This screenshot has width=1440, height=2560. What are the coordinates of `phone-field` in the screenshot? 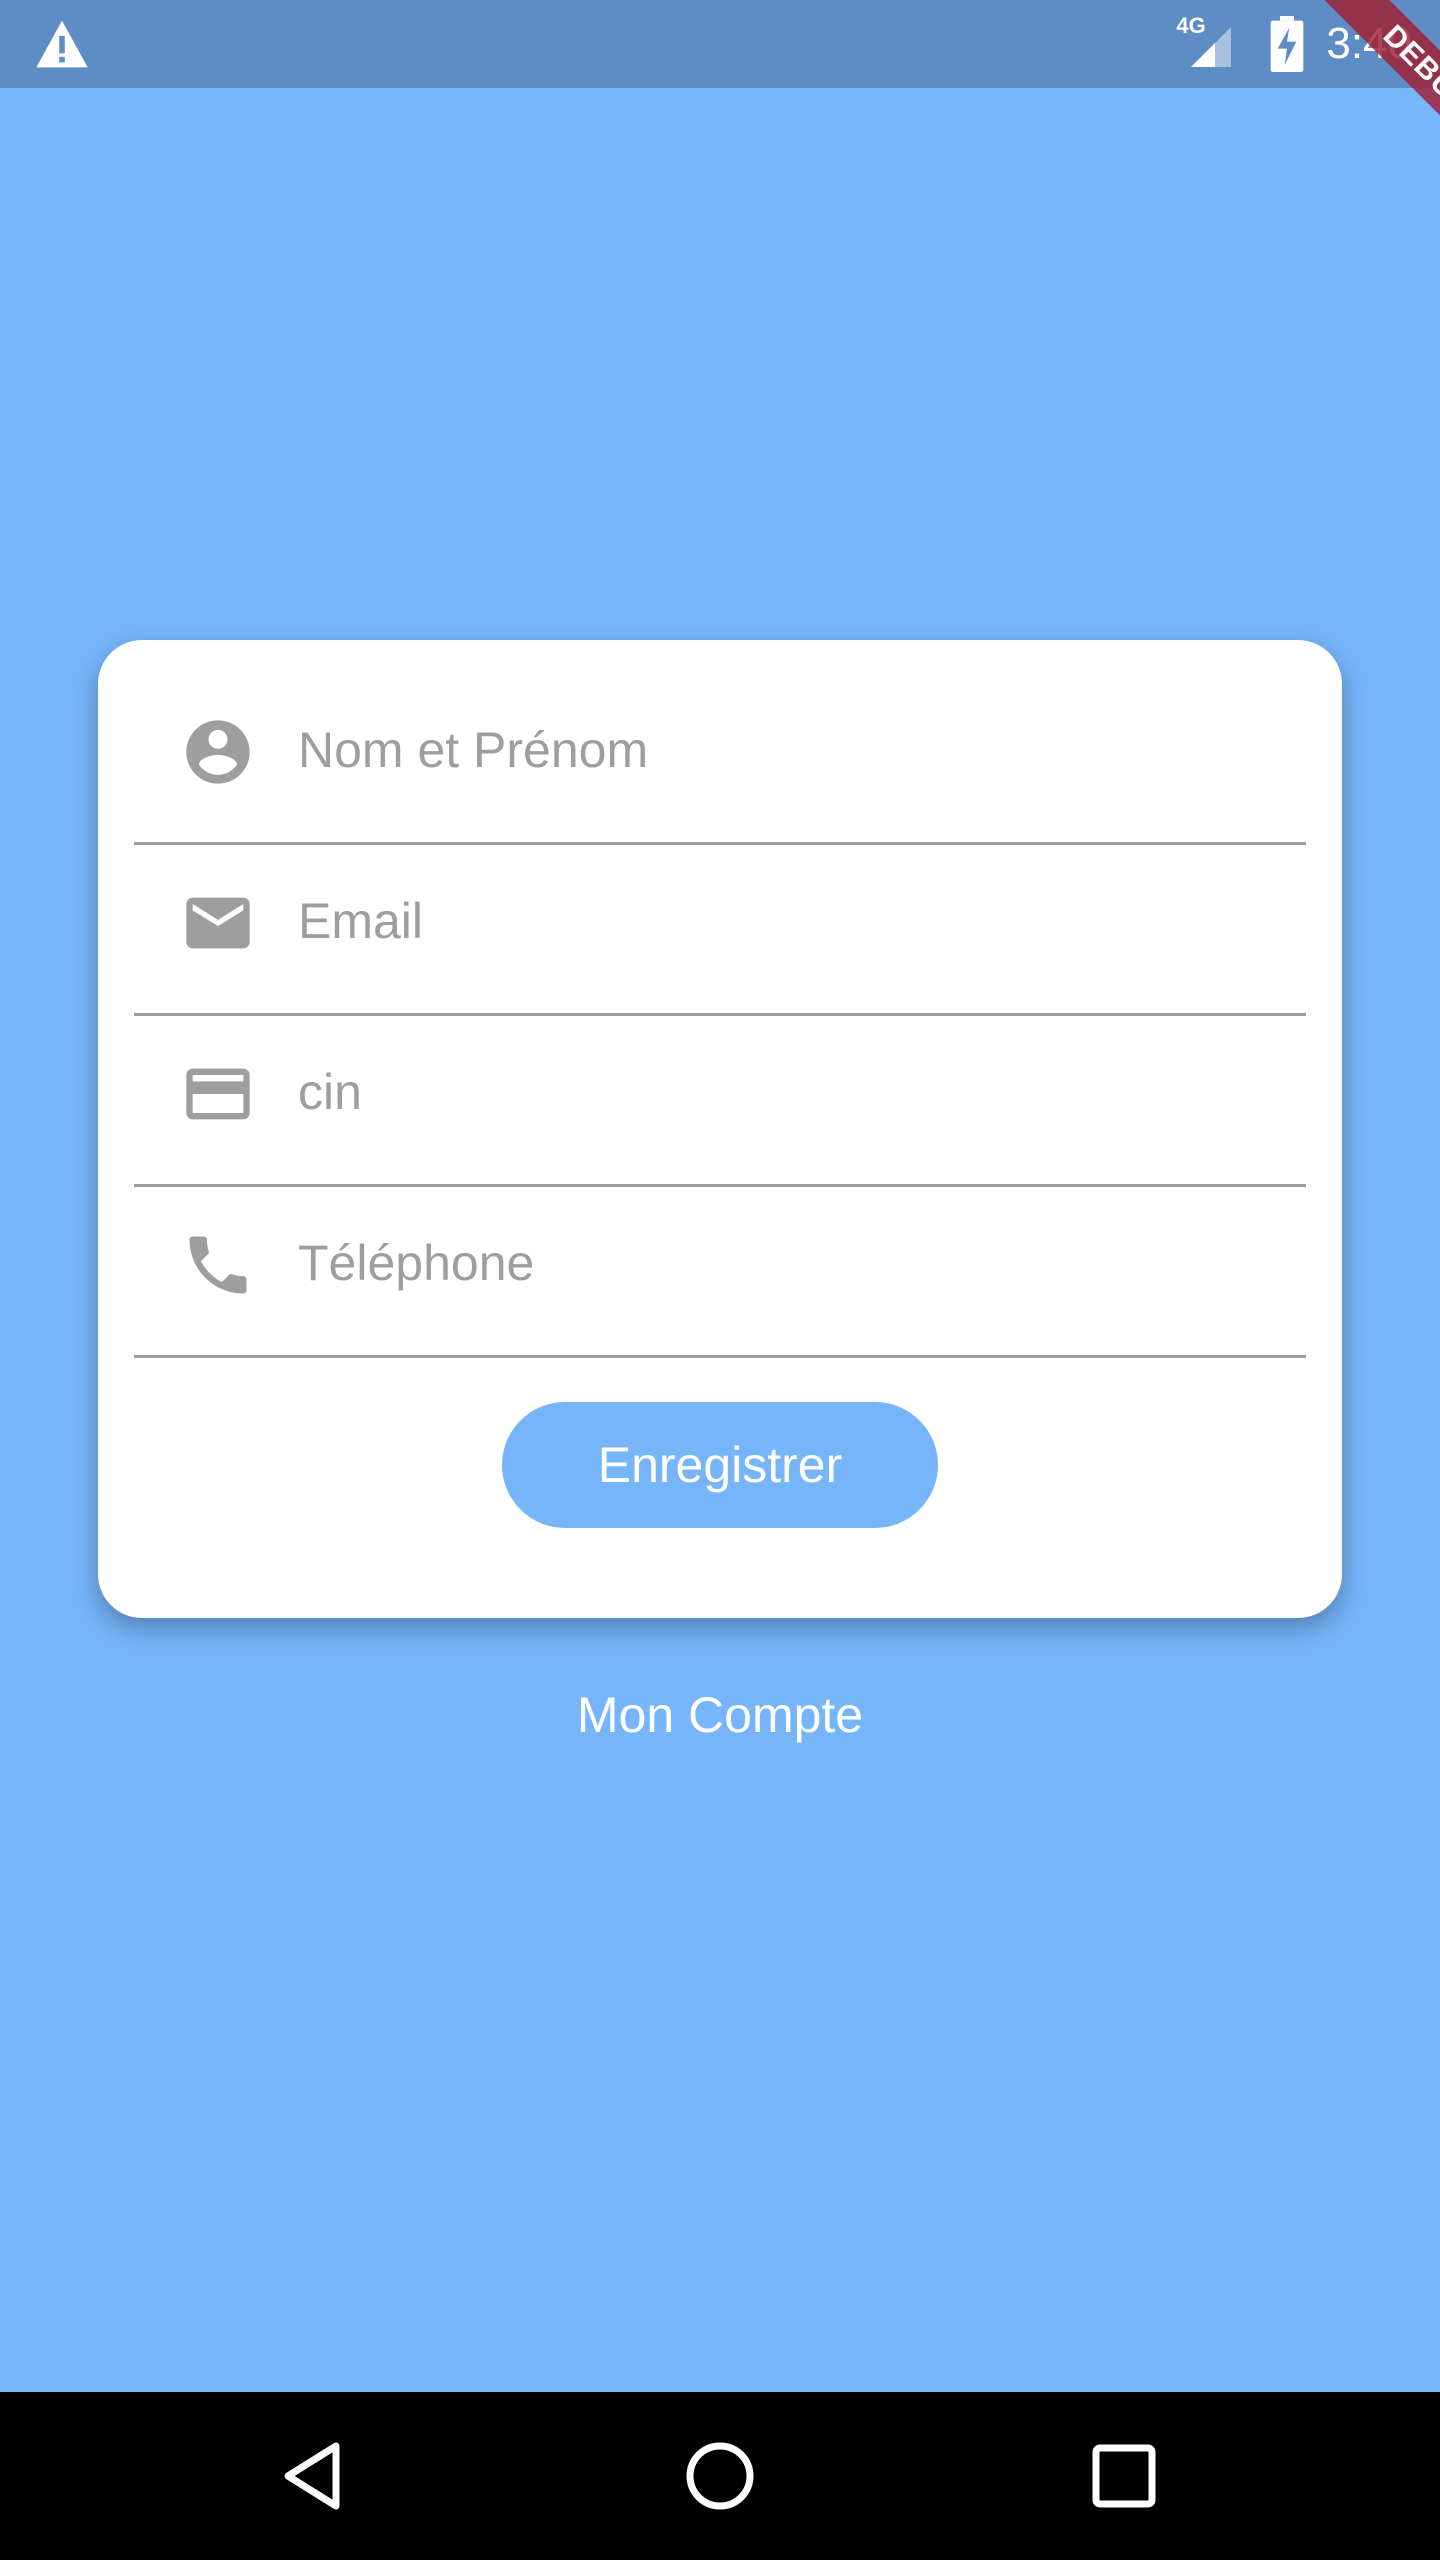 It's located at (720, 1272).